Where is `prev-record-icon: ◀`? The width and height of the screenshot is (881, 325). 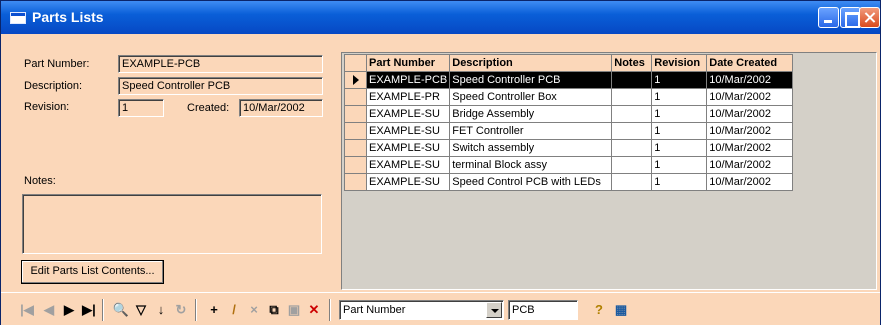 prev-record-icon: ◀ is located at coordinates (49, 310).